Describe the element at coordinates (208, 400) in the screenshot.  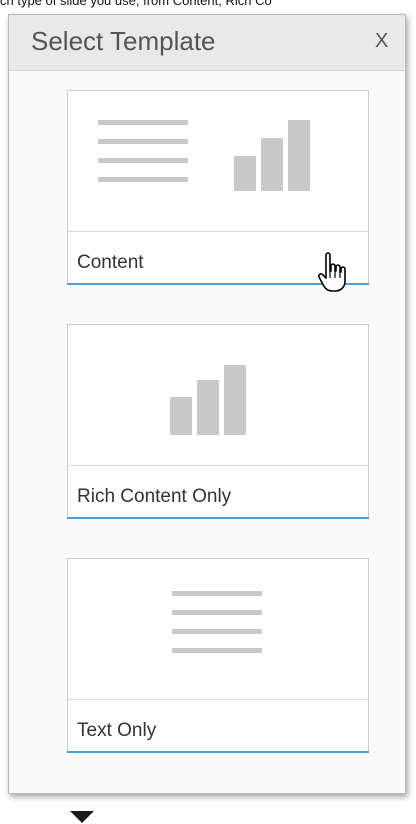
I see `bars-icon` at that location.